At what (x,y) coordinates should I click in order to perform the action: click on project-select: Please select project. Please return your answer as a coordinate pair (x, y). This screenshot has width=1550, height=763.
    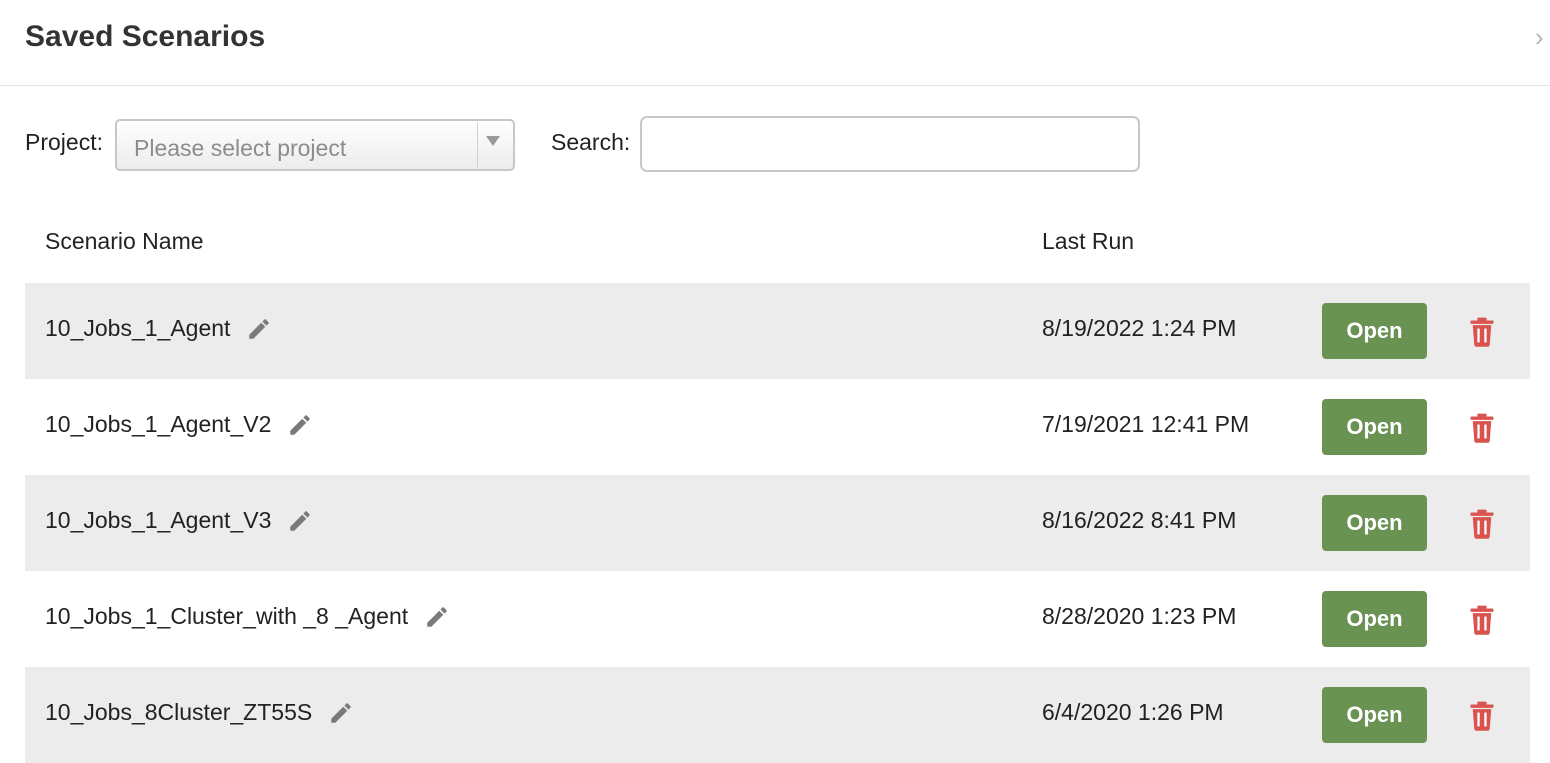
    Looking at the image, I should click on (315, 145).